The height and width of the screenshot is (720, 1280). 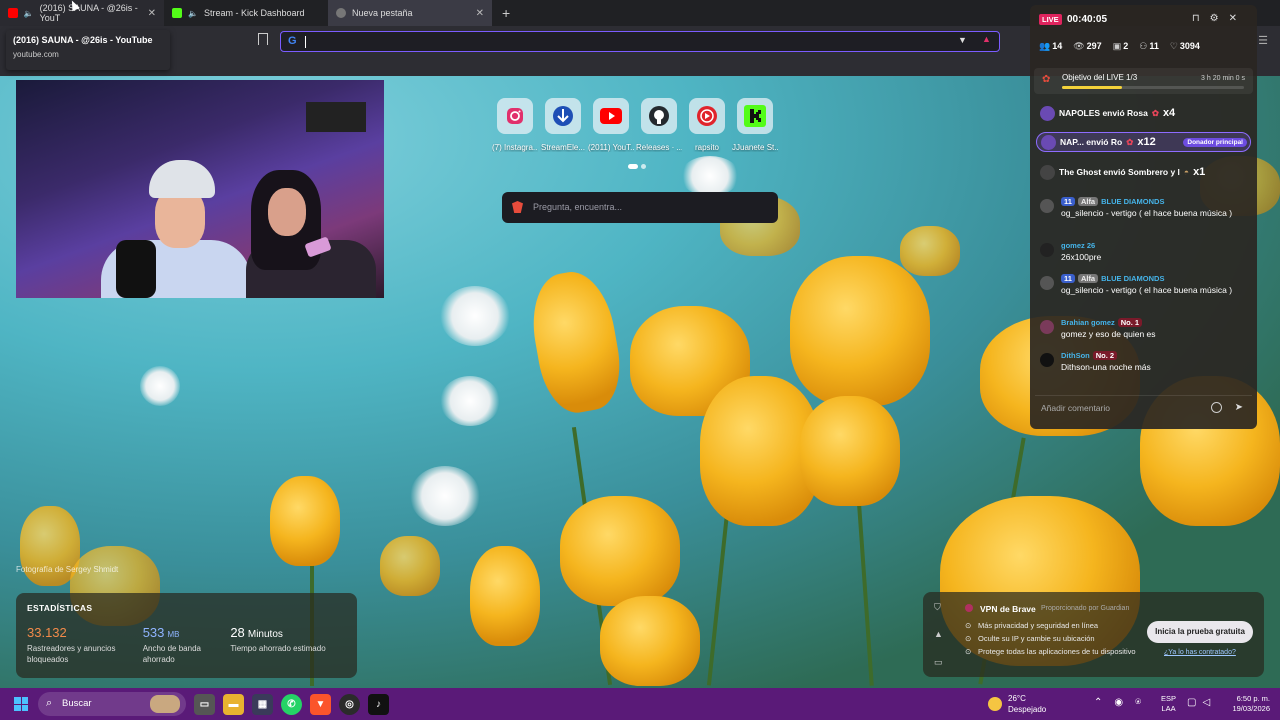 What do you see at coordinates (1087, 46) in the screenshot?
I see `live-viewers: 👁 297` at bounding box center [1087, 46].